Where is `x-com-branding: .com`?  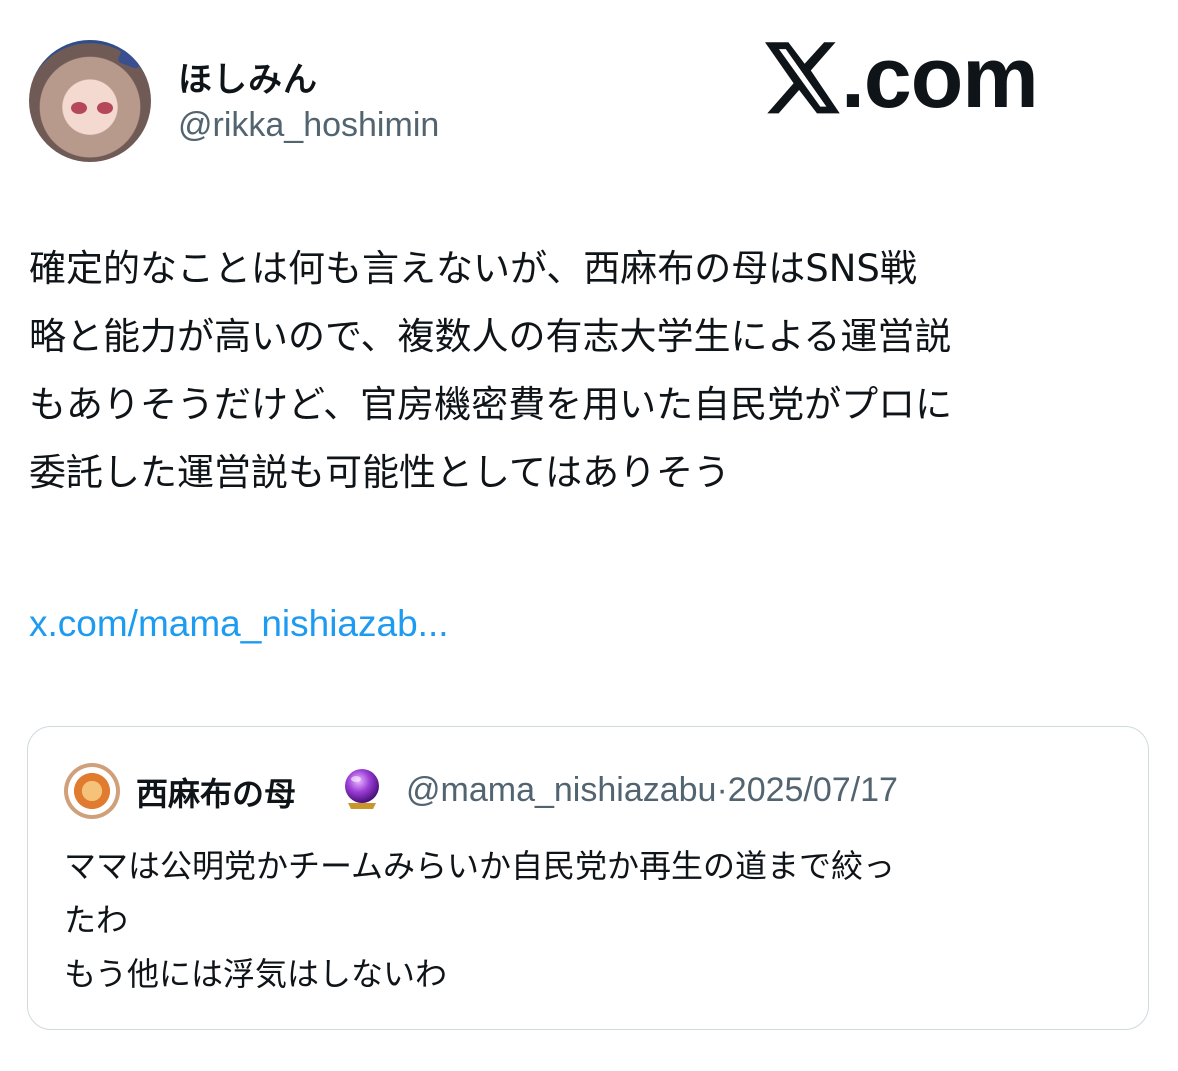
x-com-branding: .com is located at coordinates (902, 78).